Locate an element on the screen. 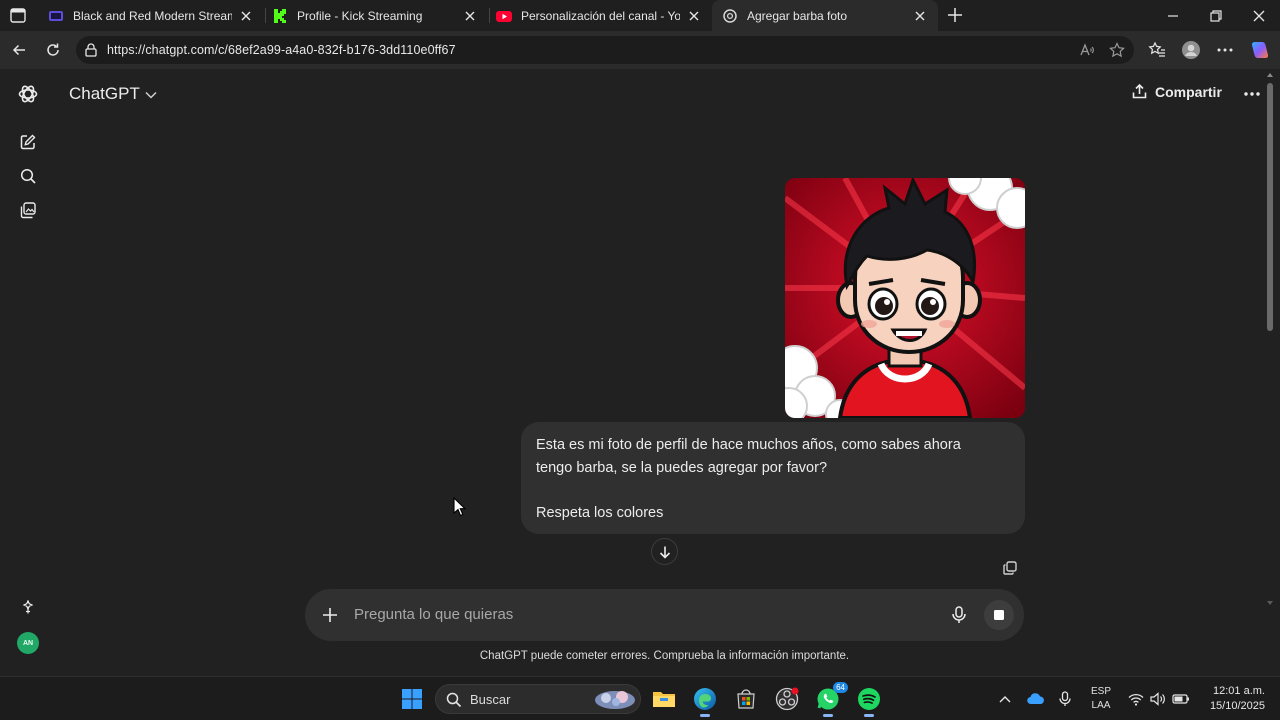 The width and height of the screenshot is (1280, 720). copy-message-button is located at coordinates (1010, 568).